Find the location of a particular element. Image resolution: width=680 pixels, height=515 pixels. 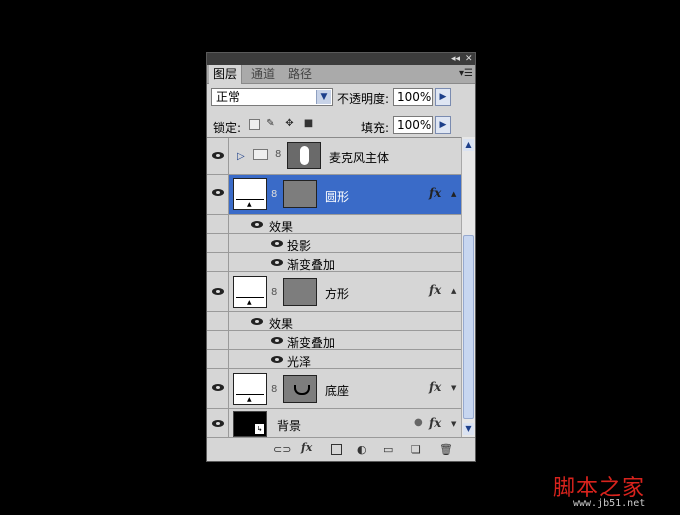

fill-slider-button: ▶ is located at coordinates (443, 125).